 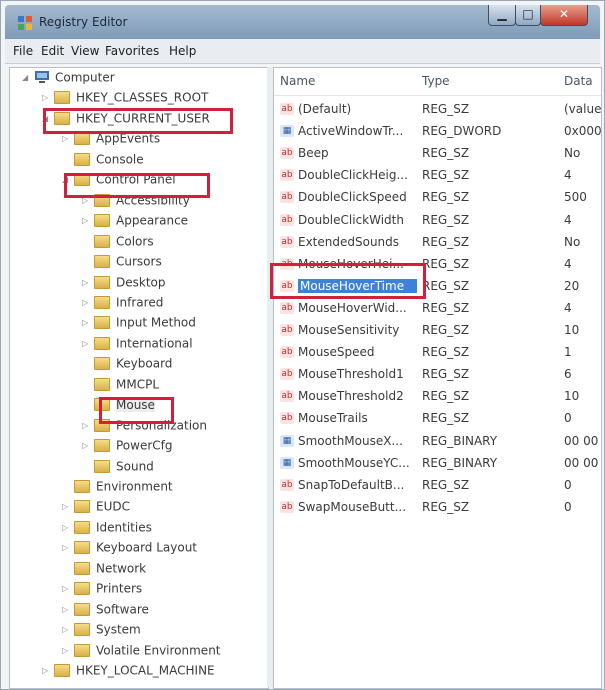 What do you see at coordinates (124, 285) in the screenshot?
I see `tree-node: ▷ Desktop` at bounding box center [124, 285].